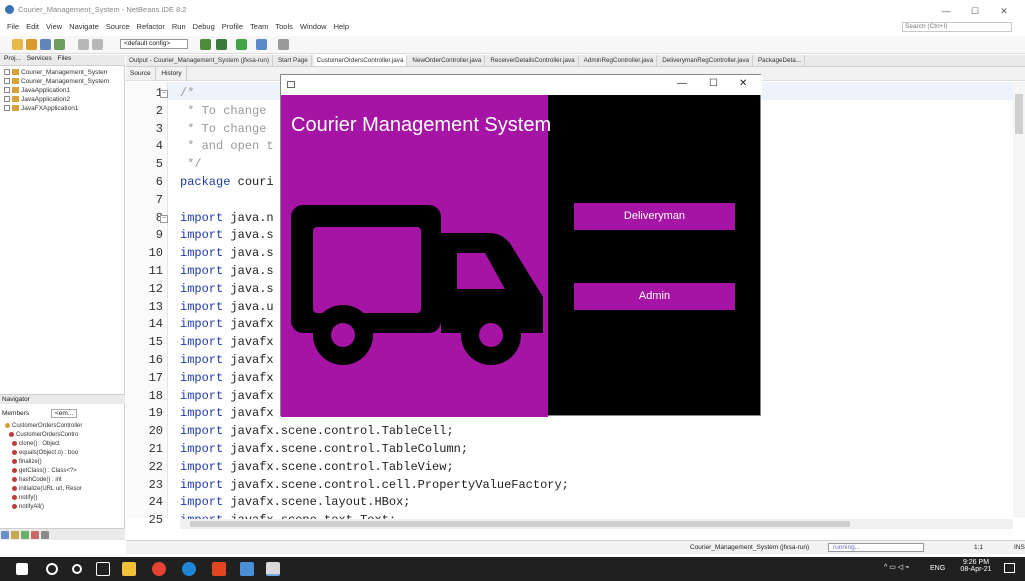  What do you see at coordinates (118, 26) in the screenshot?
I see `menu-item: Source` at bounding box center [118, 26].